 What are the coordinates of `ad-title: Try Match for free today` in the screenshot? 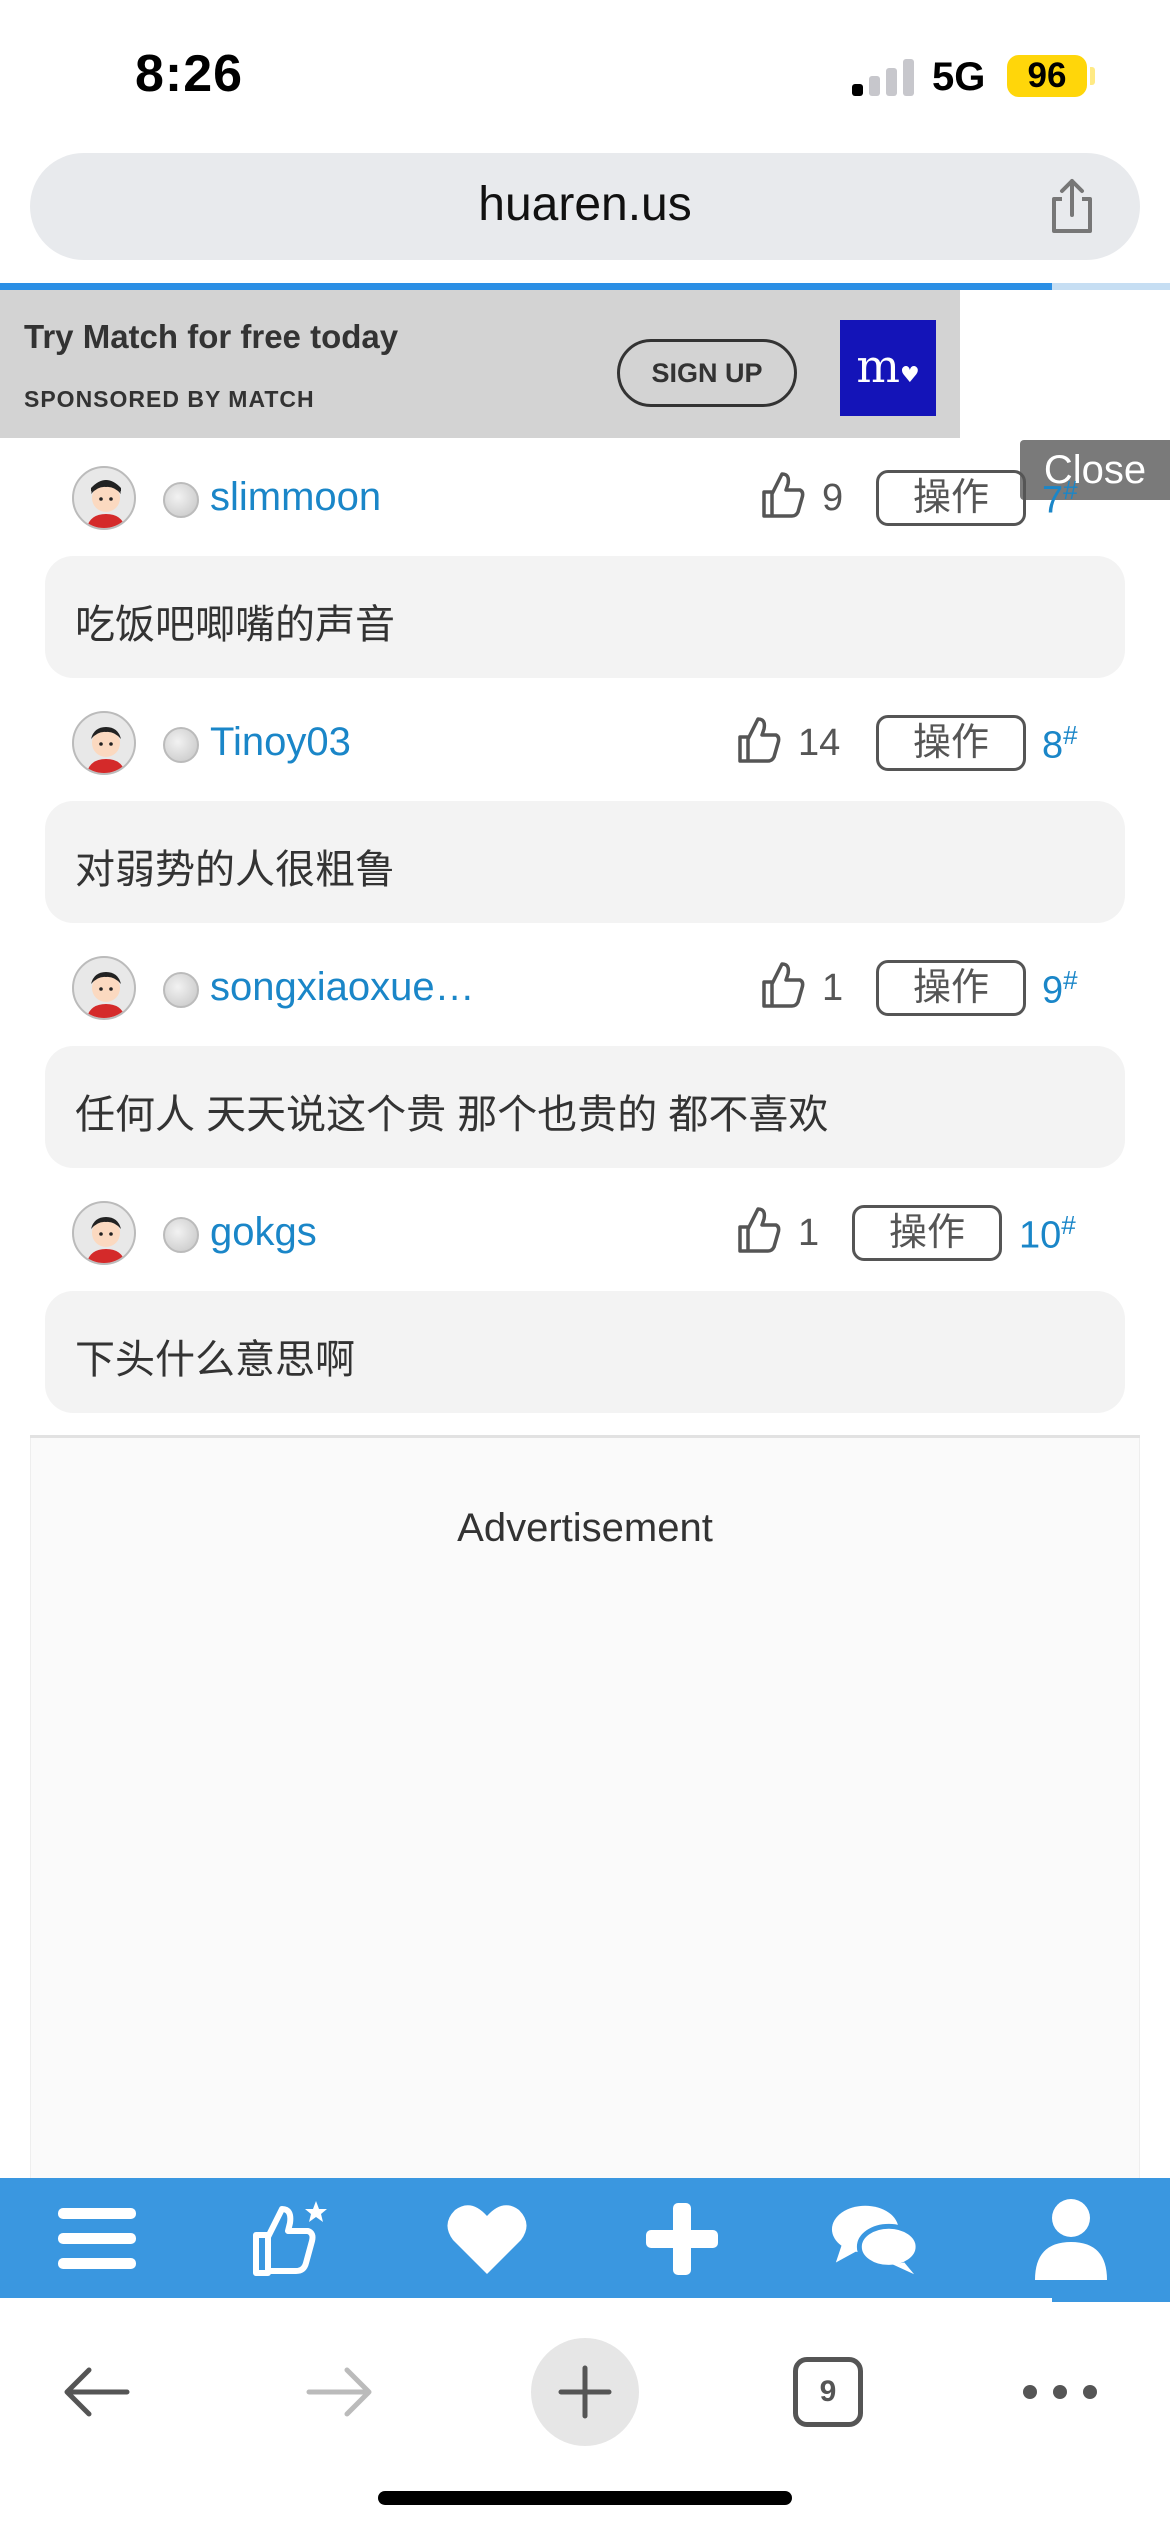 It's located at (211, 336).